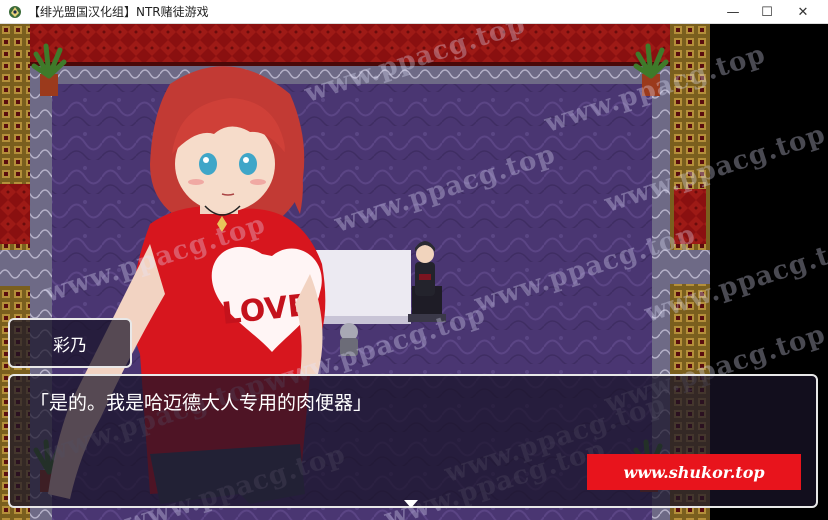 The height and width of the screenshot is (520, 828). I want to click on window-title: 【绯光盟国汉化组】NTR赌徒游戏, so click(118, 12).